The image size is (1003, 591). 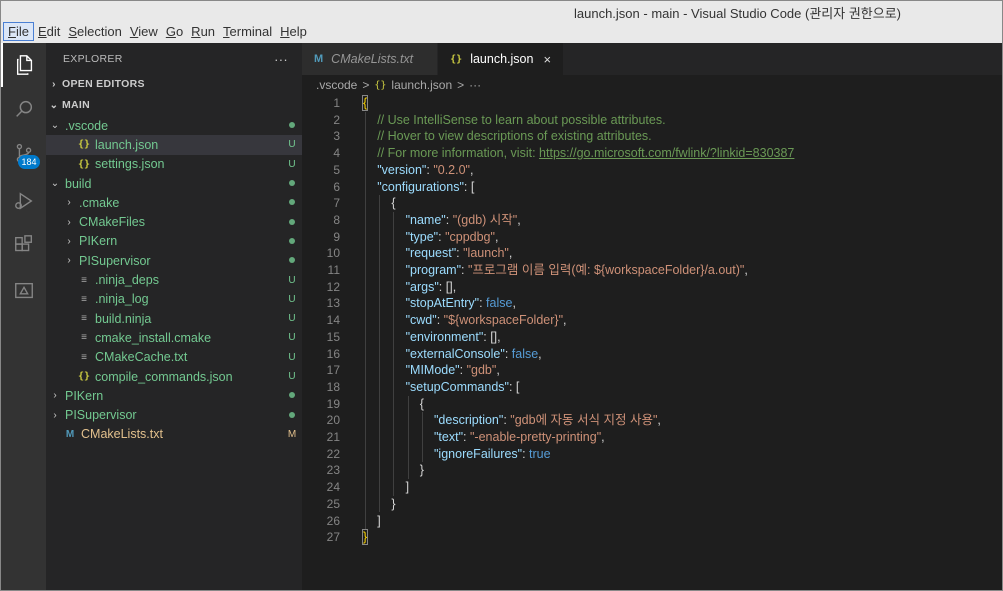 What do you see at coordinates (293, 31) in the screenshot?
I see `menu-item-help: Help` at bounding box center [293, 31].